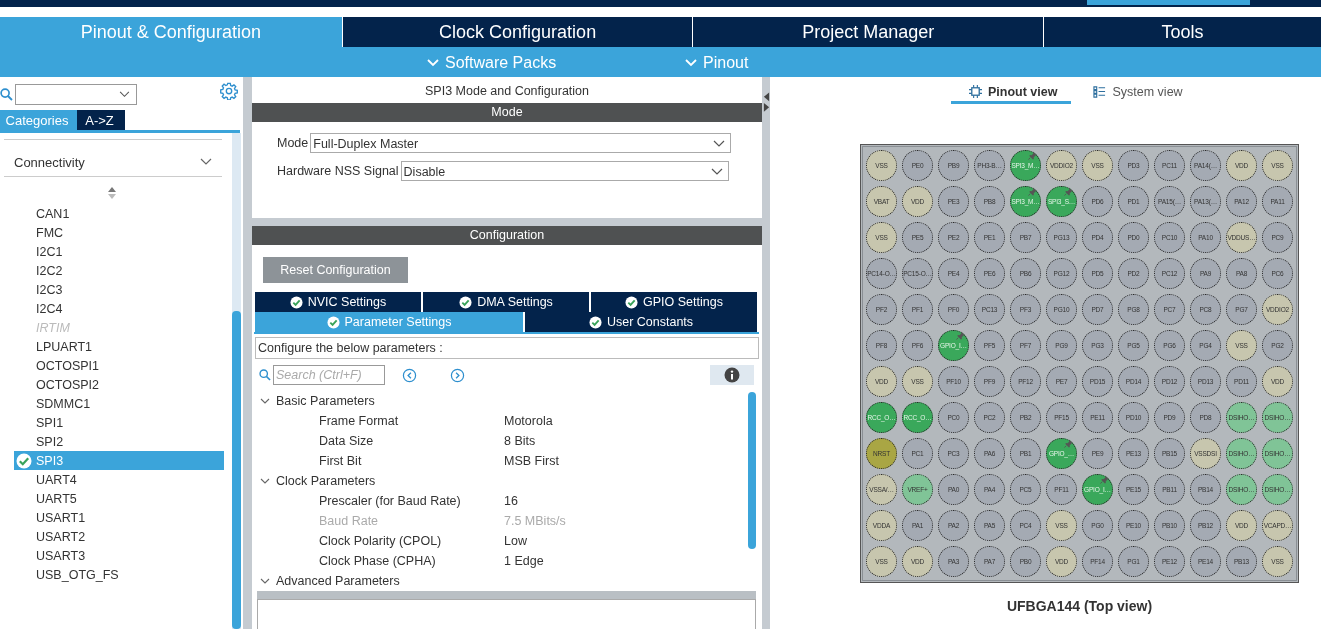 The width and height of the screenshot is (1321, 629). Describe the element at coordinates (515, 541) in the screenshot. I see `parameter-value: Low` at that location.